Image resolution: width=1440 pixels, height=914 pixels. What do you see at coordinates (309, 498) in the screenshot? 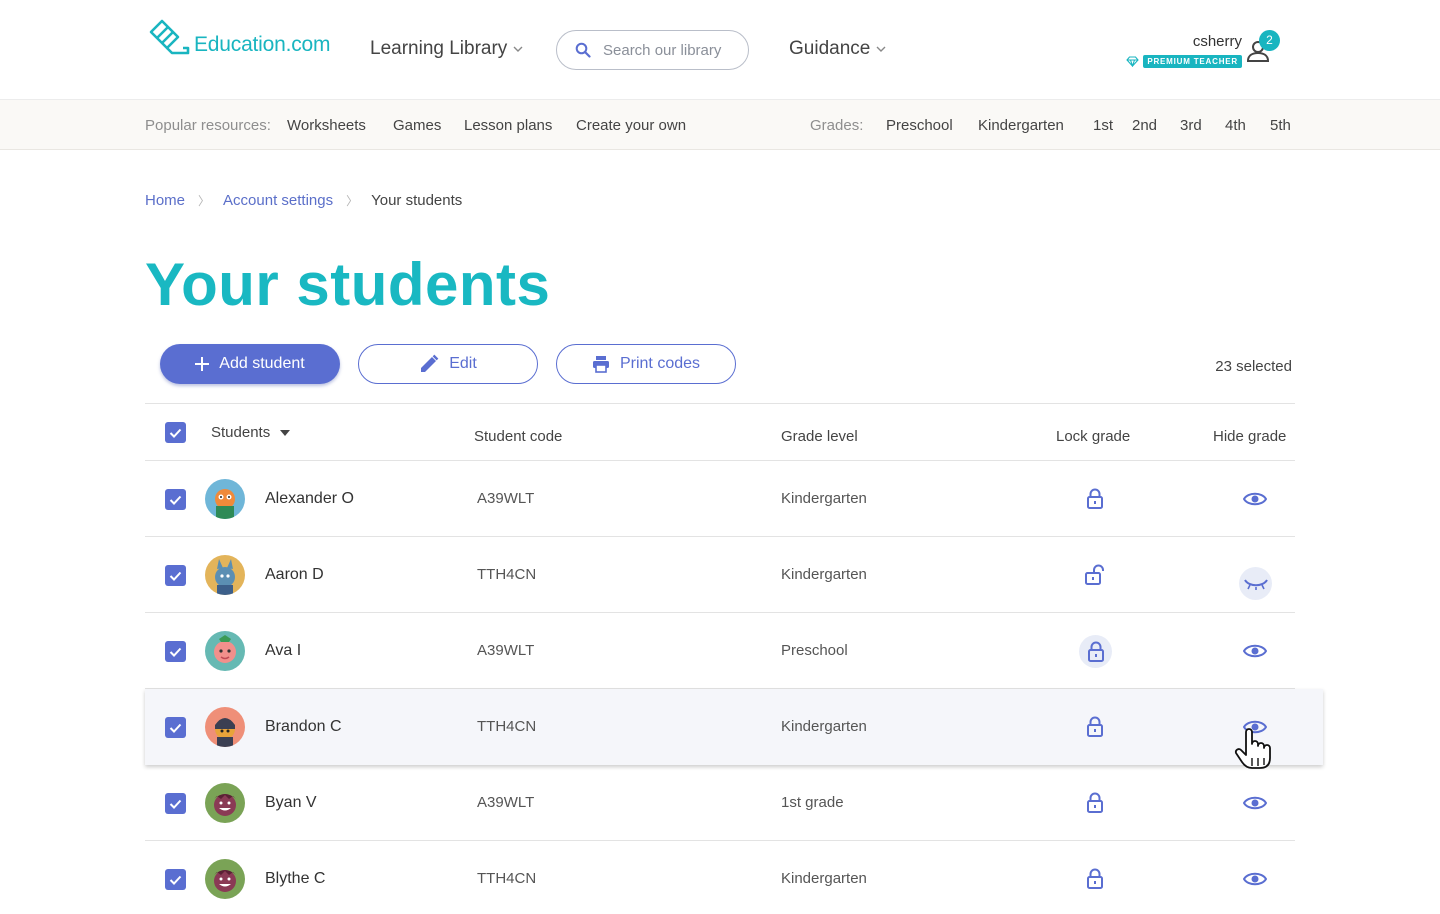
I see `student-name: Alexander O` at bounding box center [309, 498].